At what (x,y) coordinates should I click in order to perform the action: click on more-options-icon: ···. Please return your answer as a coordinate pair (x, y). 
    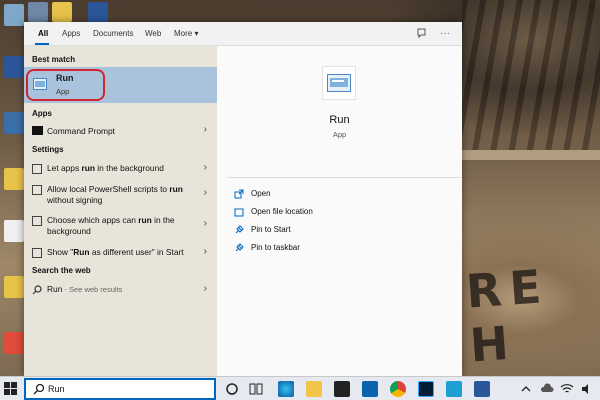
    Looking at the image, I should click on (445, 33).